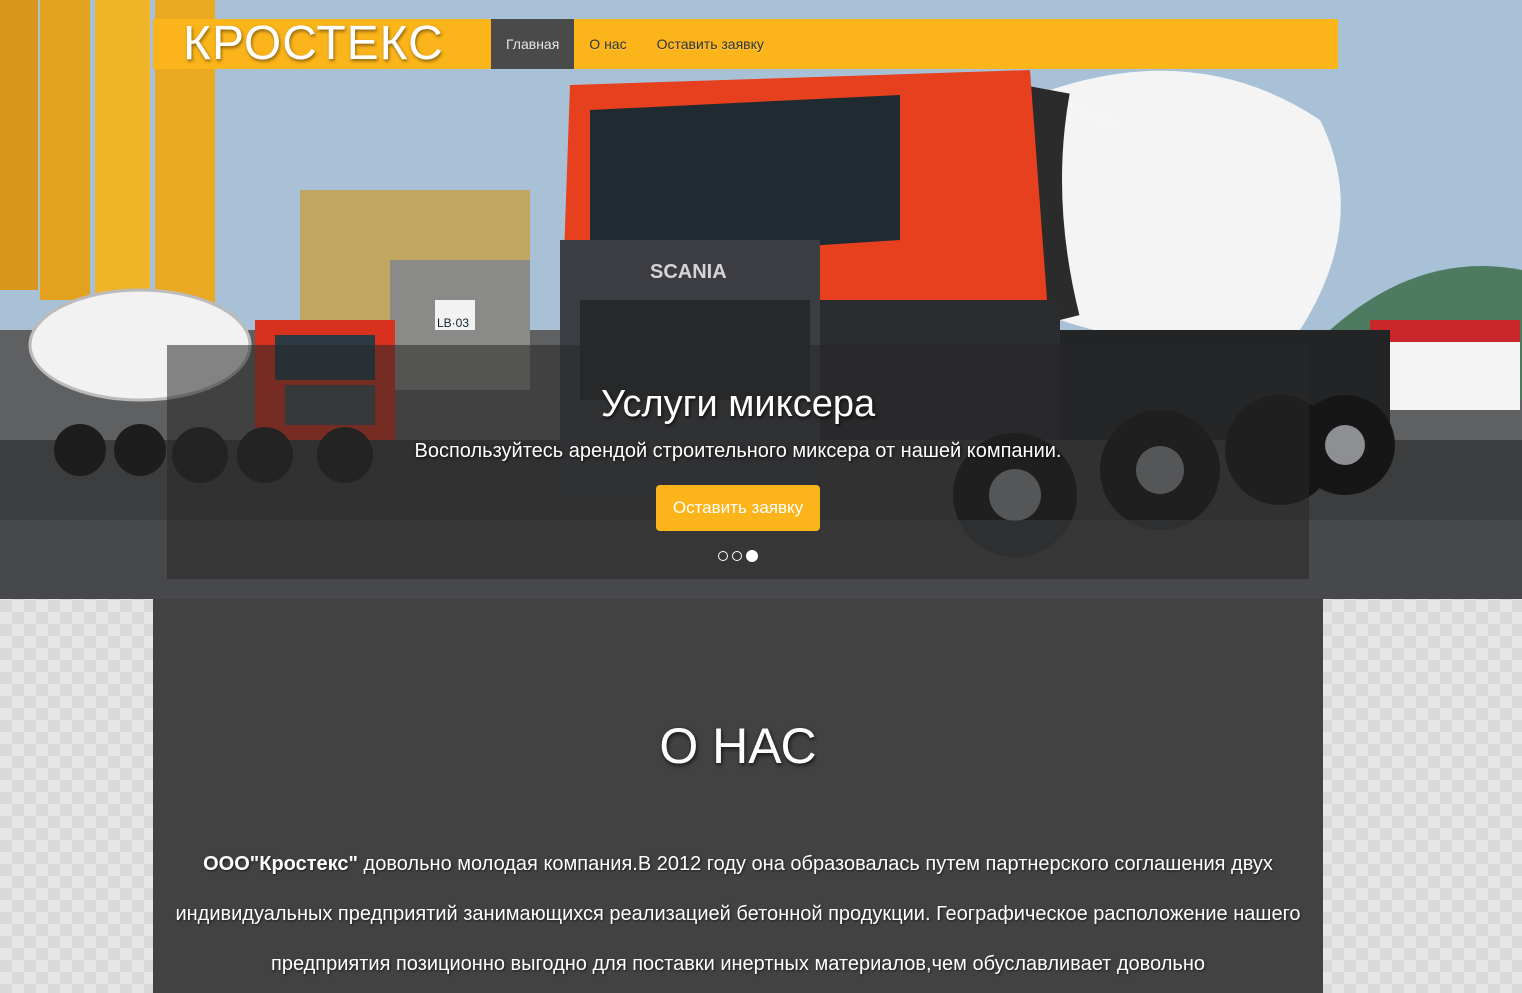  I want to click on brand-logo: КРОСТЕКС, so click(322, 44).